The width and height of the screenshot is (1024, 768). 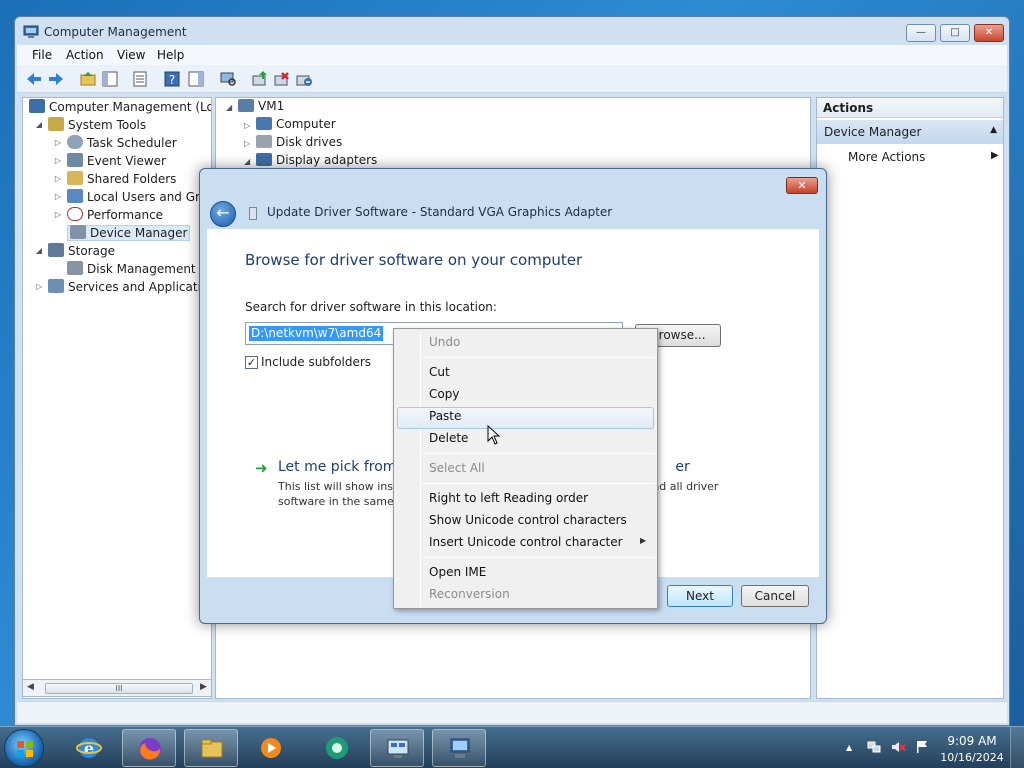 I want to click on forward-arrow-icon, so click(x=56, y=79).